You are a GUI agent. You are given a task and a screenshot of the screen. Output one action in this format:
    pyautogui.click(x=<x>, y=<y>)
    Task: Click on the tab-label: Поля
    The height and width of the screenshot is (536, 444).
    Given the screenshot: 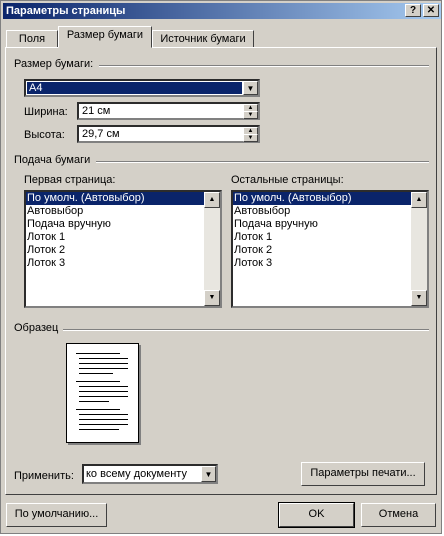 What is the action you would take?
    pyautogui.click(x=32, y=39)
    